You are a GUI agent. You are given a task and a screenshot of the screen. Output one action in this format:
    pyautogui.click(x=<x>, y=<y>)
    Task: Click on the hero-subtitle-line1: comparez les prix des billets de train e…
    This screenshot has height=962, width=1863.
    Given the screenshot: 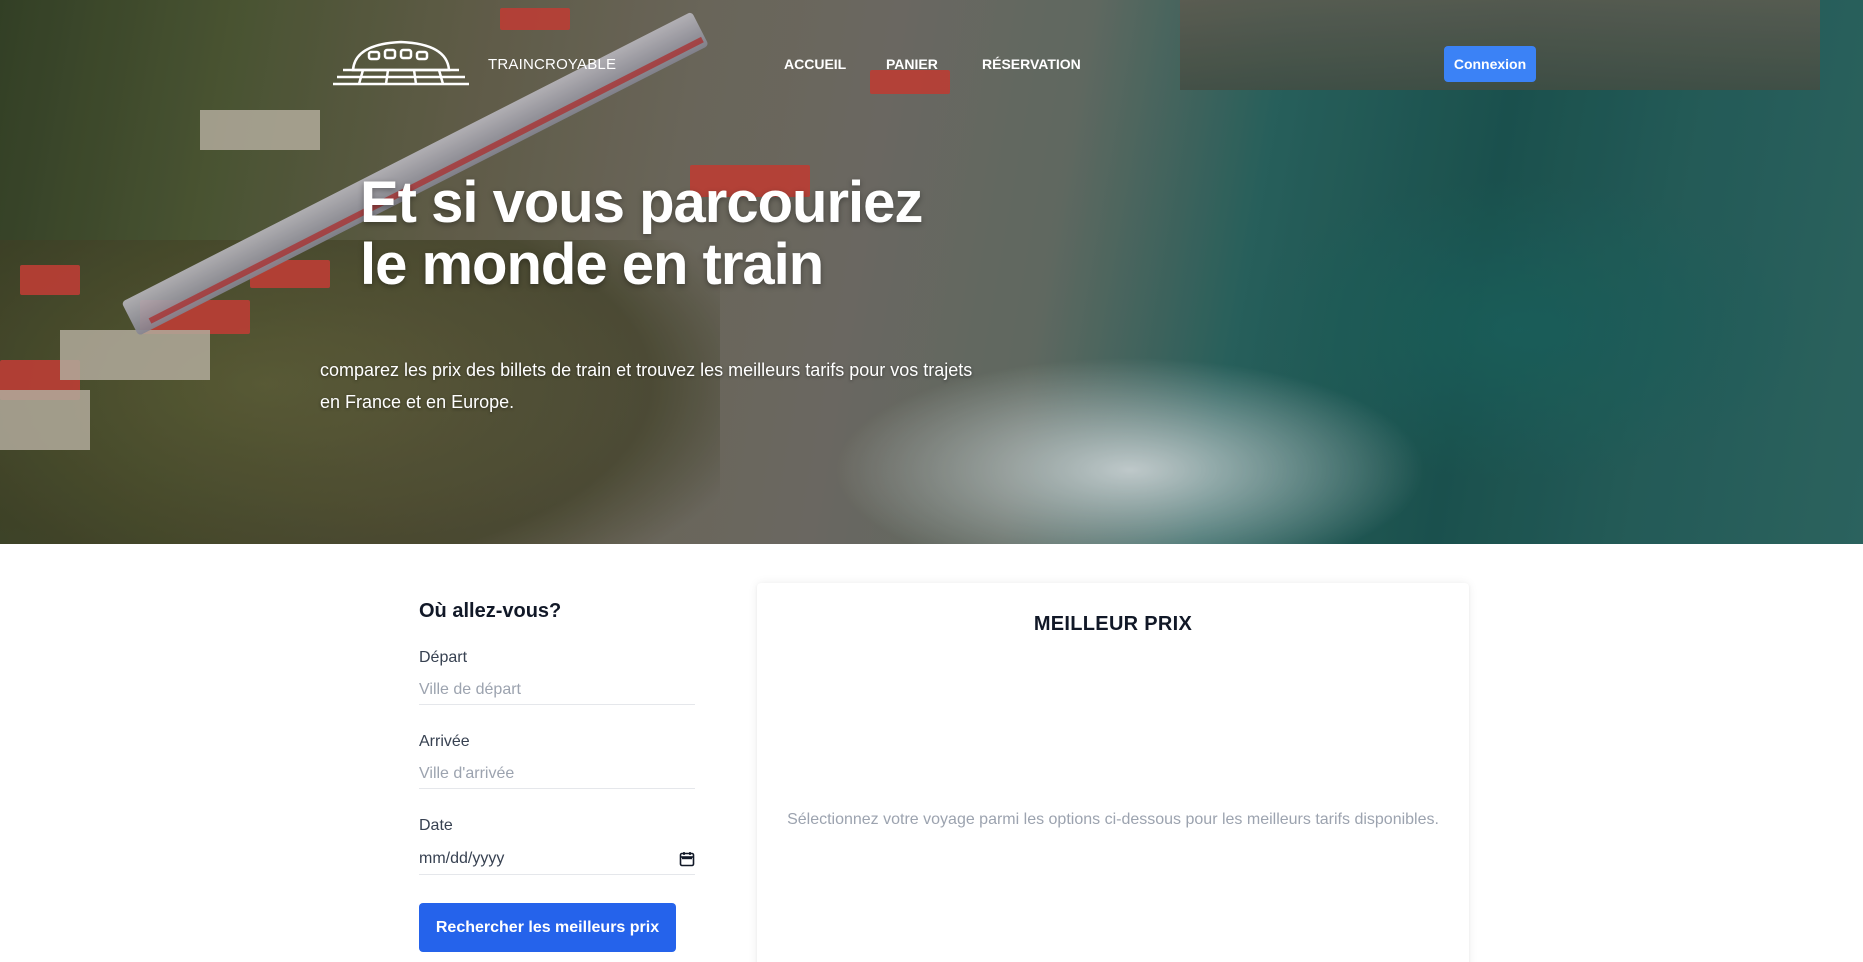 What is the action you would take?
    pyautogui.click(x=646, y=370)
    